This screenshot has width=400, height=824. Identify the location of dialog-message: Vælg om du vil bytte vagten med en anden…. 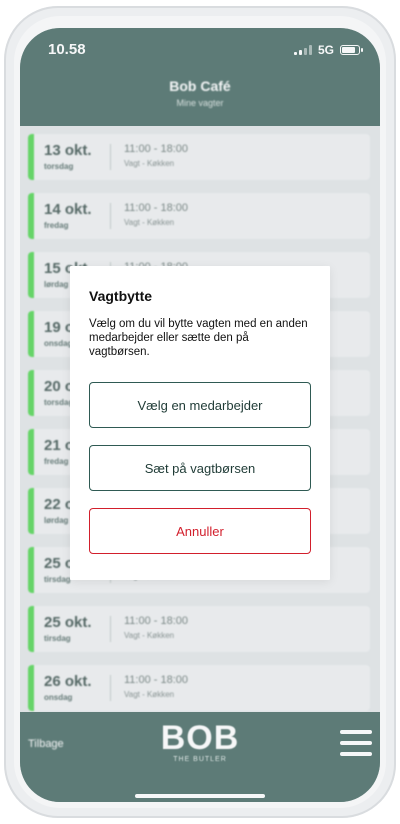
(198, 338).